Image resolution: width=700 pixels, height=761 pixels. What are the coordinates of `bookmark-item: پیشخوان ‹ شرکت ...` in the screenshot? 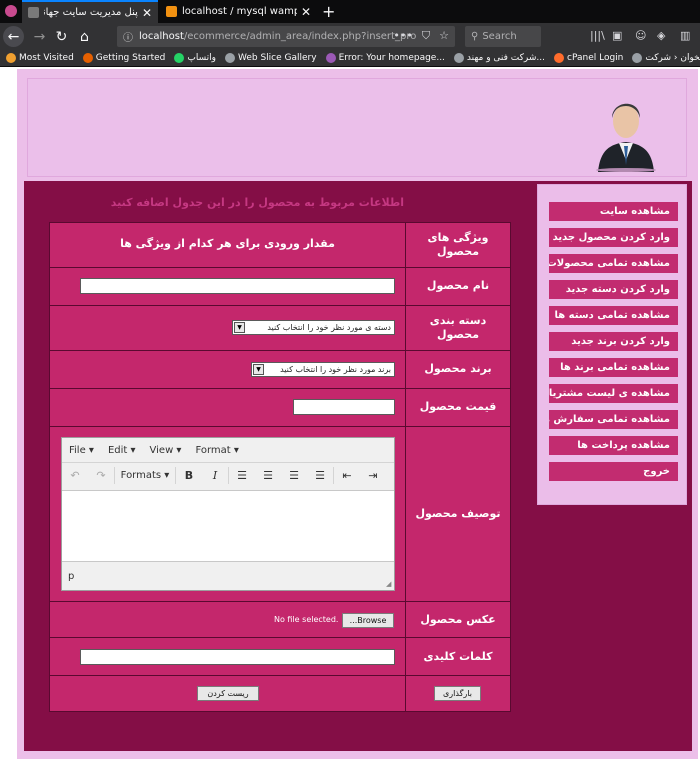 It's located at (666, 58).